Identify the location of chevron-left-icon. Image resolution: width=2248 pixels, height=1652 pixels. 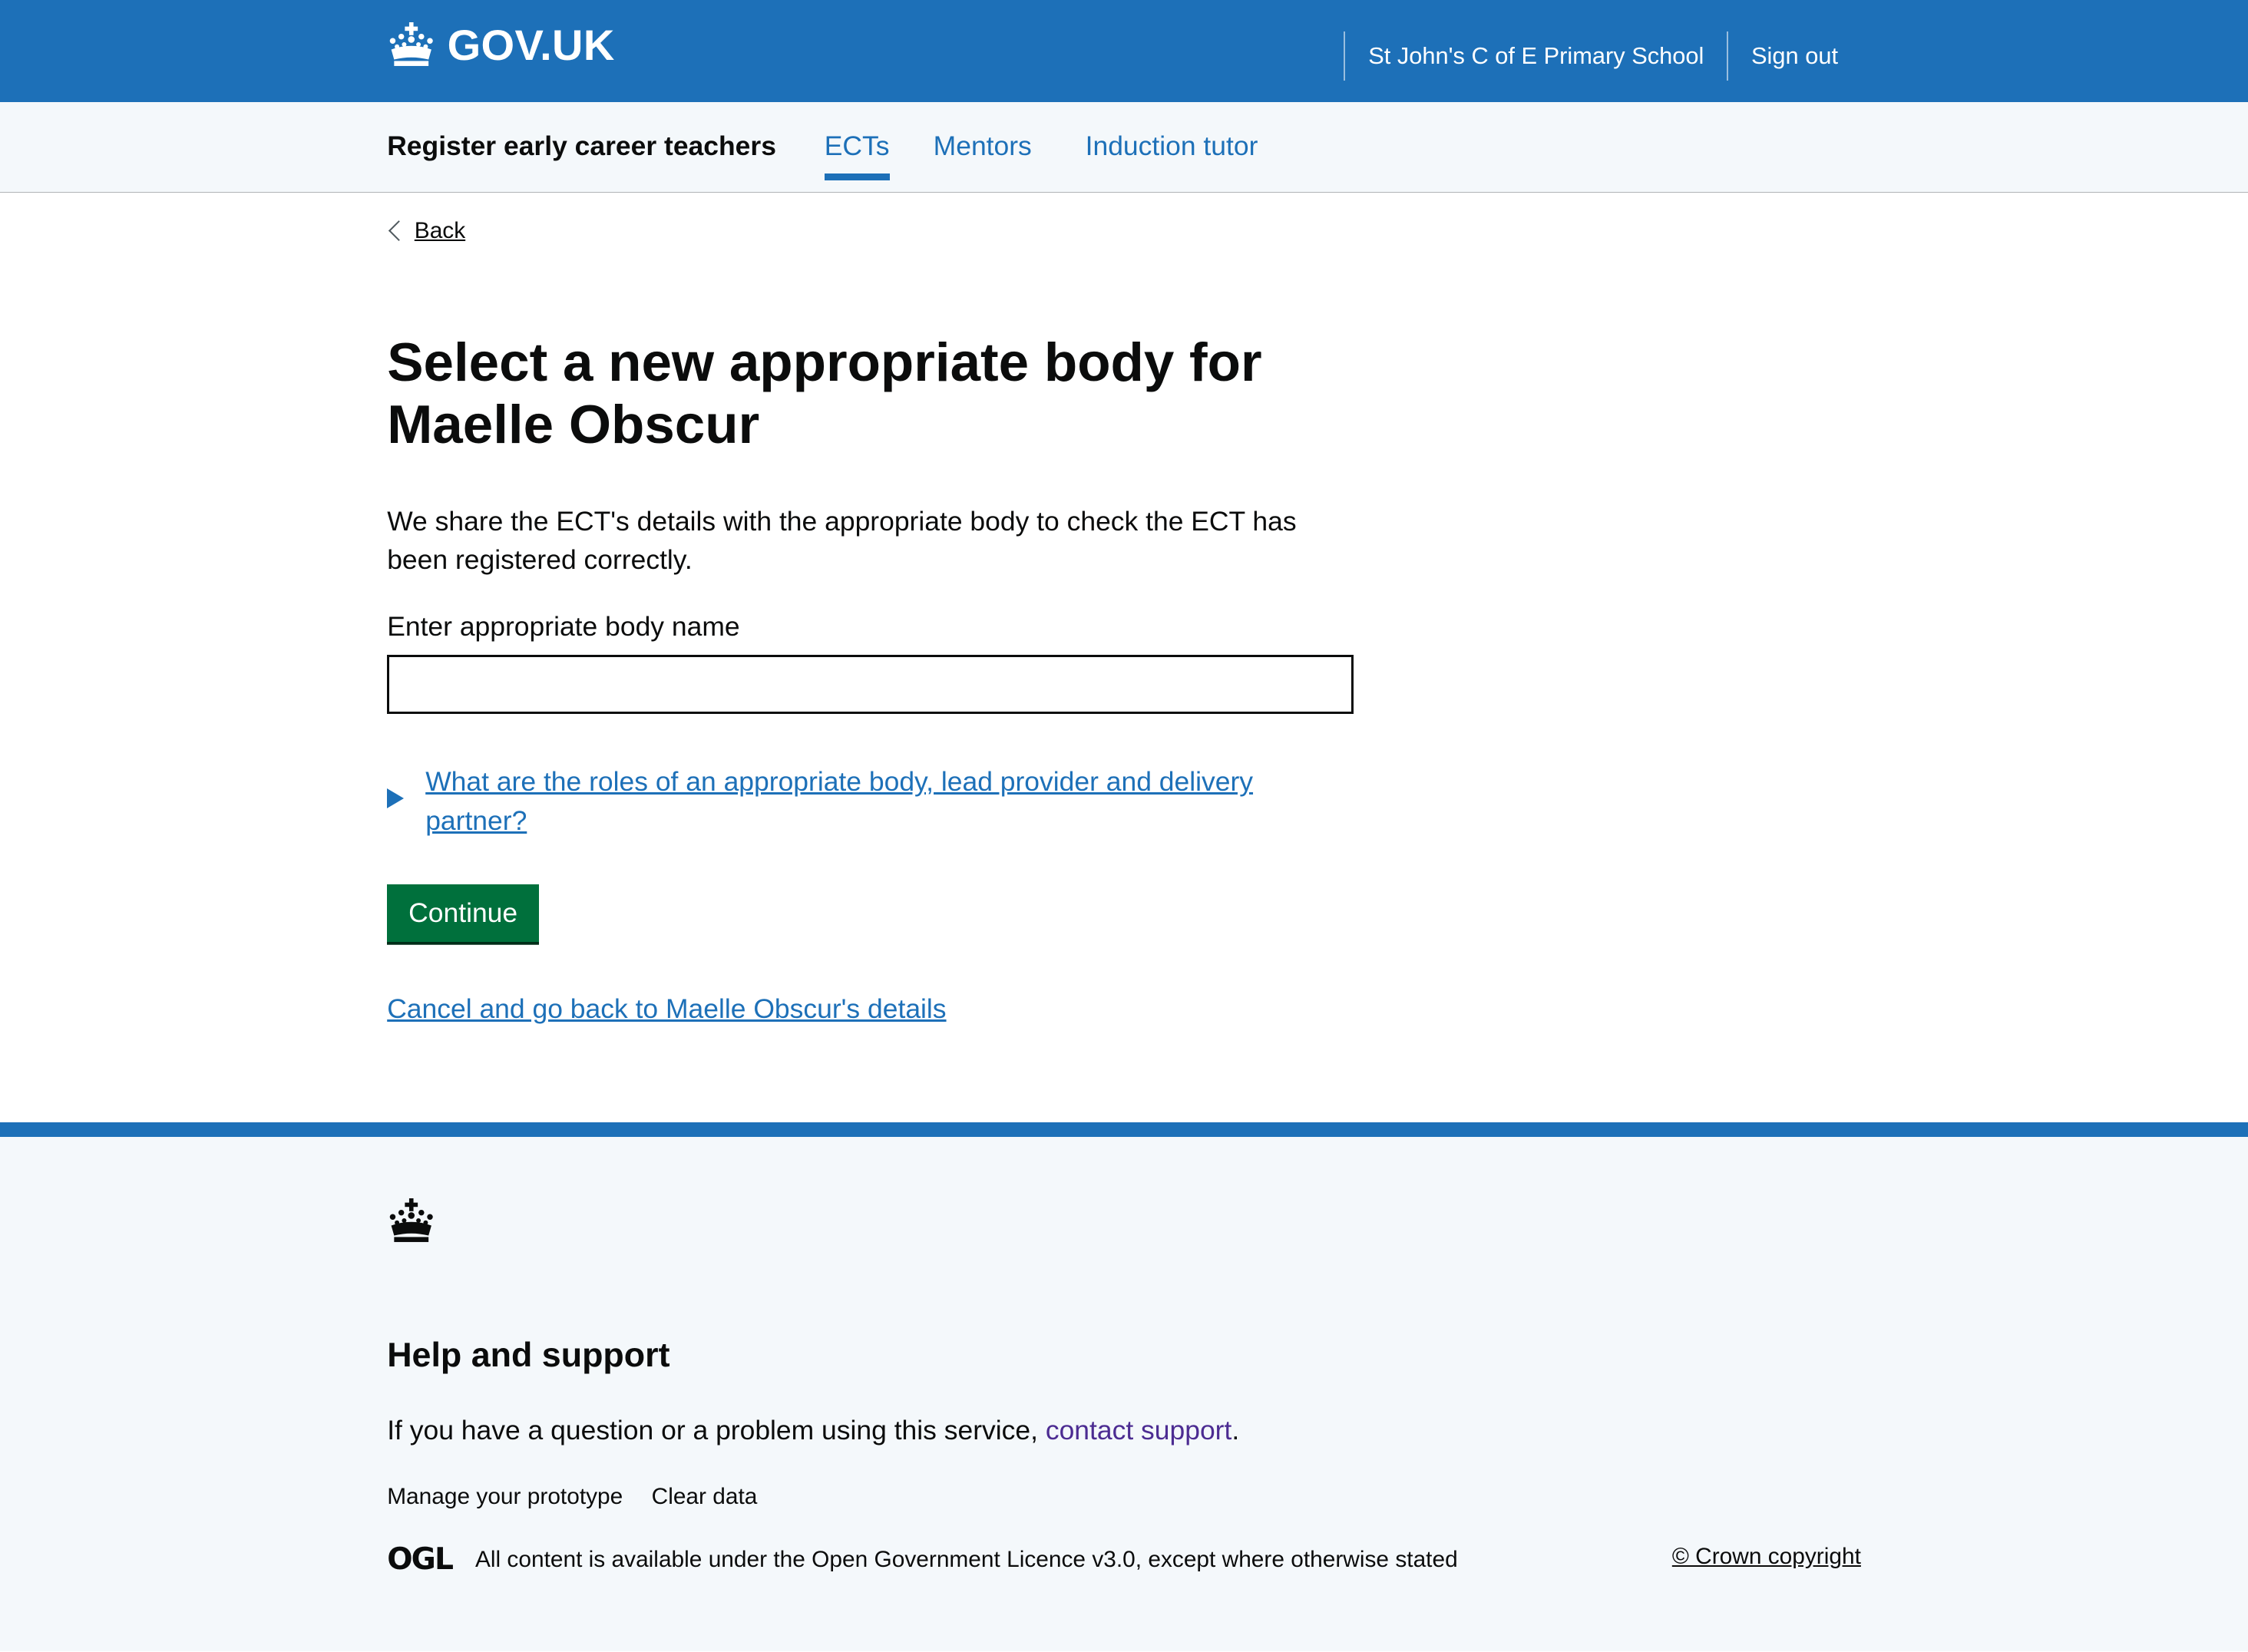
(398, 231).